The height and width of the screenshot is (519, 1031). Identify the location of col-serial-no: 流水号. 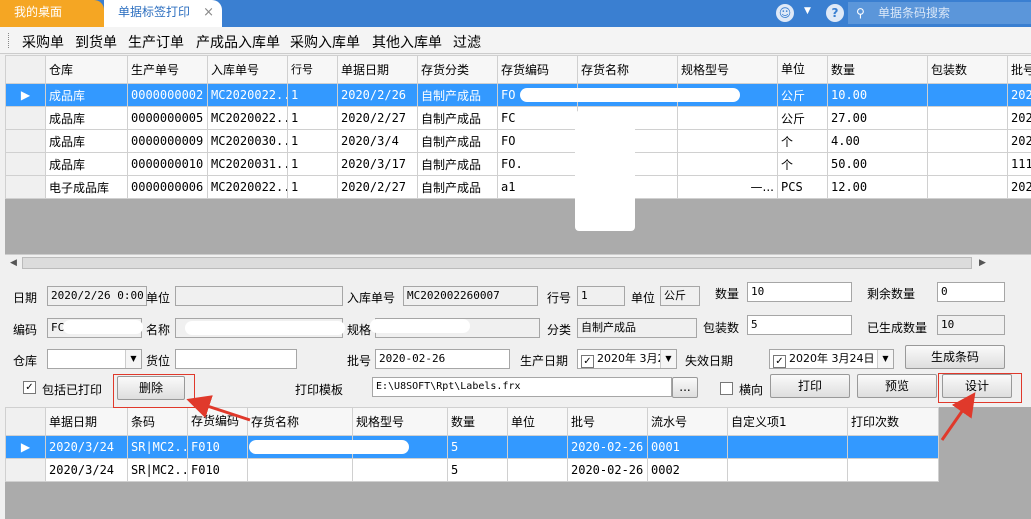
(687, 421).